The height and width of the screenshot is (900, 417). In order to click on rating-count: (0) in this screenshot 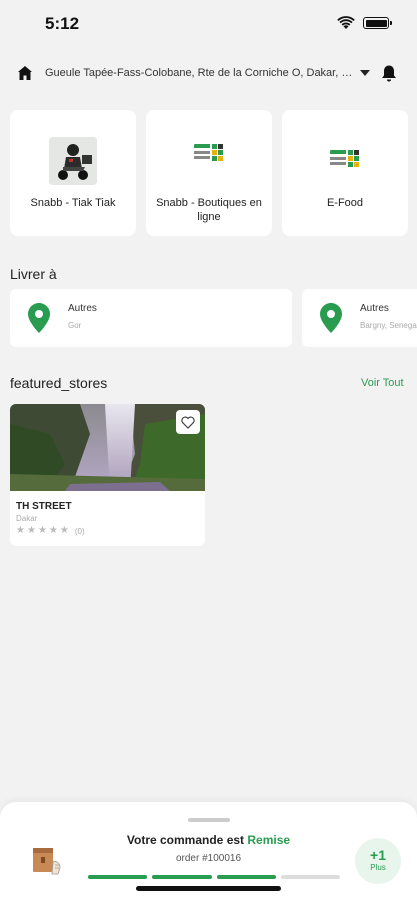, I will do `click(79, 531)`.